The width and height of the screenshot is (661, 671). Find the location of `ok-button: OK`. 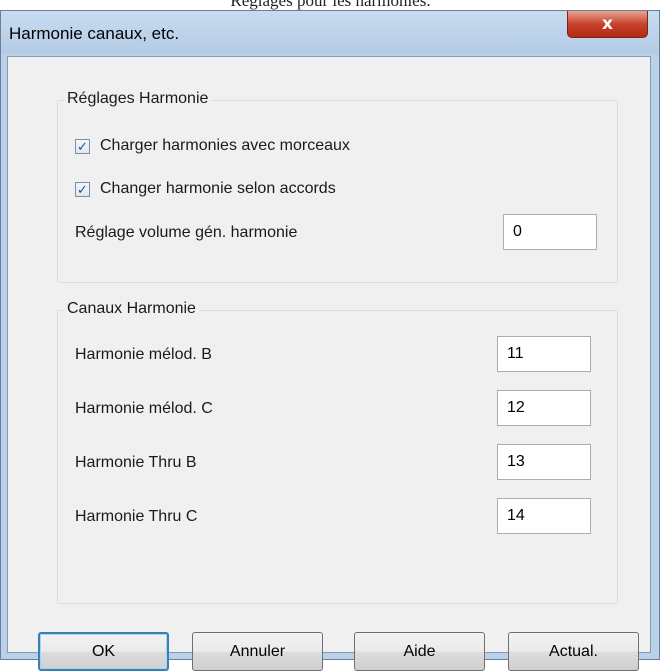

ok-button: OK is located at coordinates (103, 651).